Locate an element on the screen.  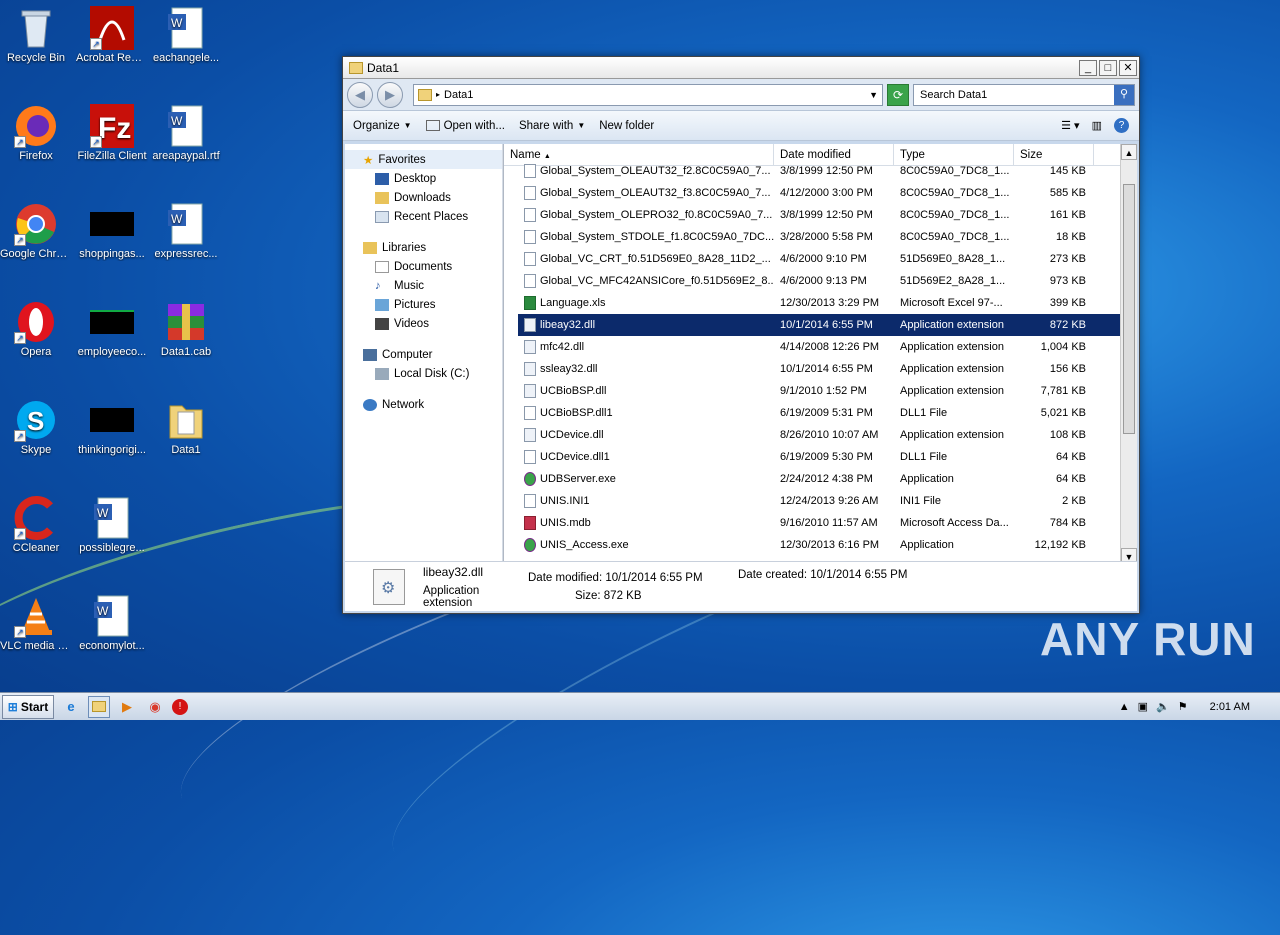
share-with-button: Share with ▼ is located at coordinates (552, 126).